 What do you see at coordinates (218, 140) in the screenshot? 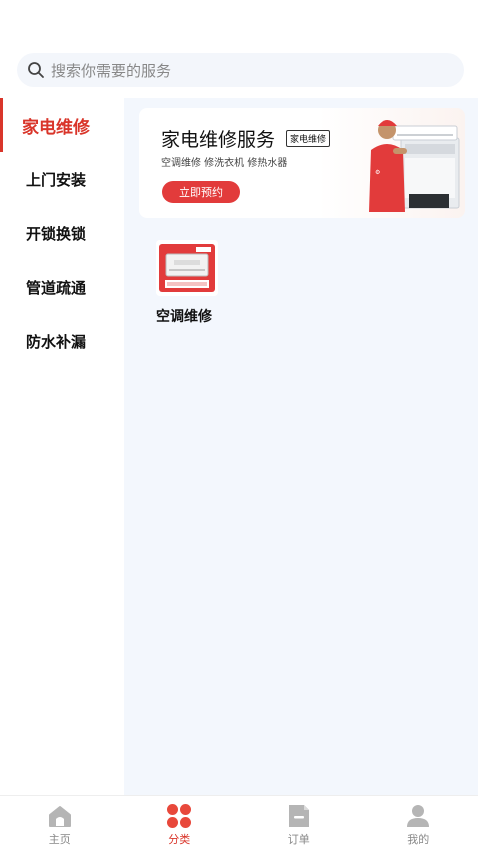
I see `banner-title: 家电维修服务` at bounding box center [218, 140].